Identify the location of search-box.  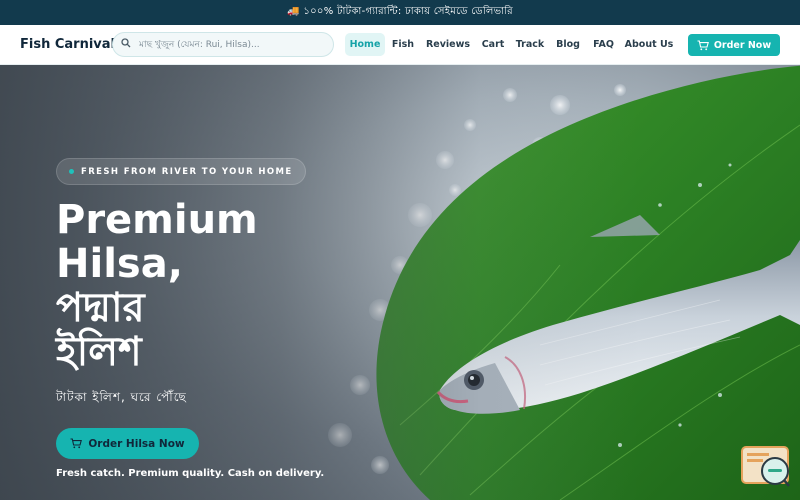
(223, 44).